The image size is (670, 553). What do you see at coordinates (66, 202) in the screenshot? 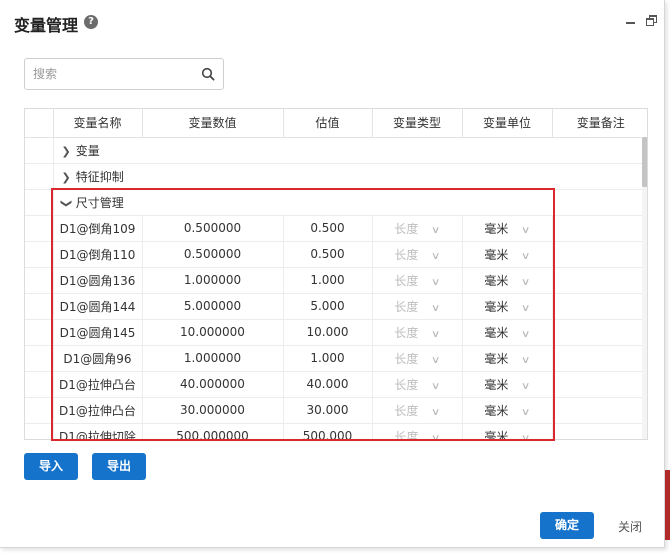
I see `chevron-down-icon: ❯` at bounding box center [66, 202].